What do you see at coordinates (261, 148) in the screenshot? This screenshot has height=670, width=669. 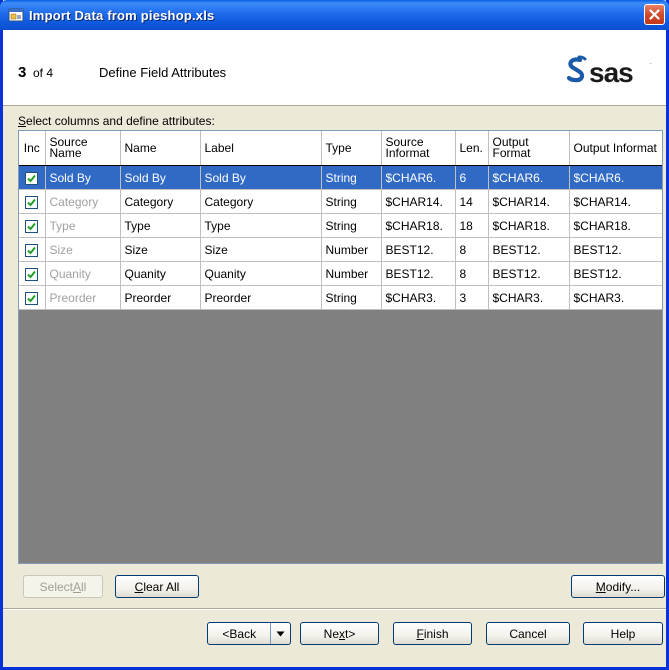 I see `column-header-label: Label` at bounding box center [261, 148].